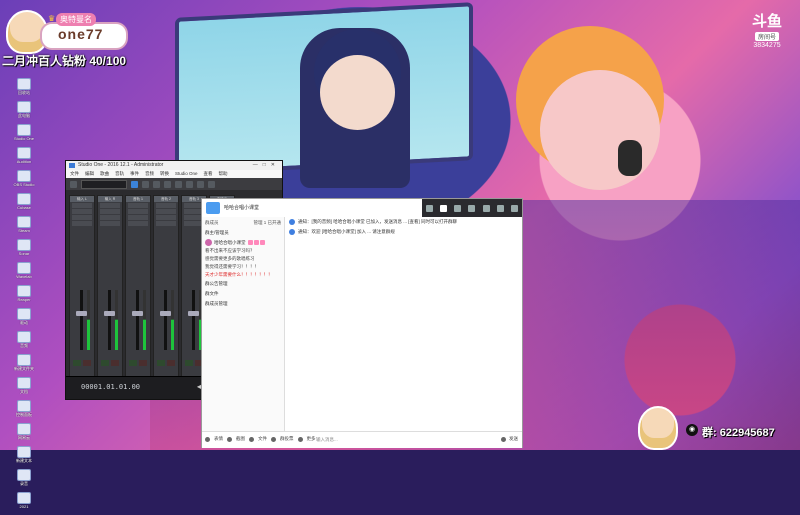 The image size is (800, 515). What do you see at coordinates (200, 184) in the screenshot?
I see `bend-tool-icon` at bounding box center [200, 184].